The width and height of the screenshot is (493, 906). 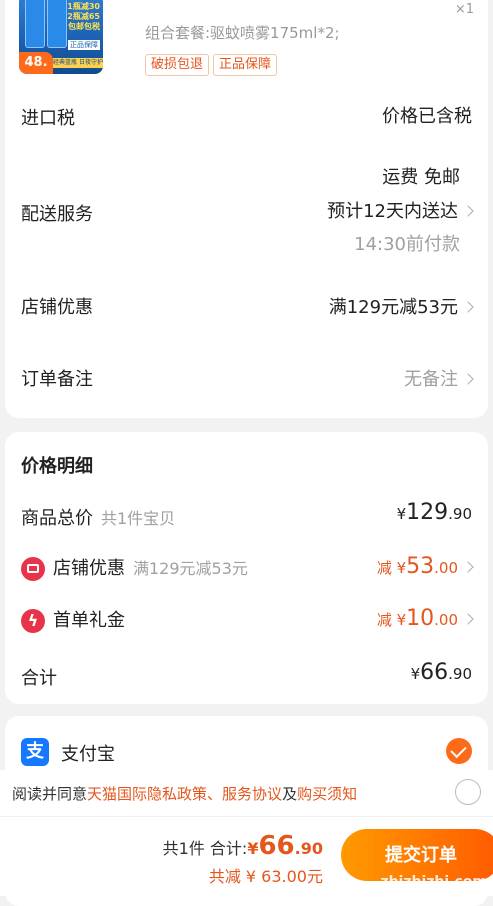 I want to click on gift-amount: 减 ¥10.00, so click(x=425, y=618).